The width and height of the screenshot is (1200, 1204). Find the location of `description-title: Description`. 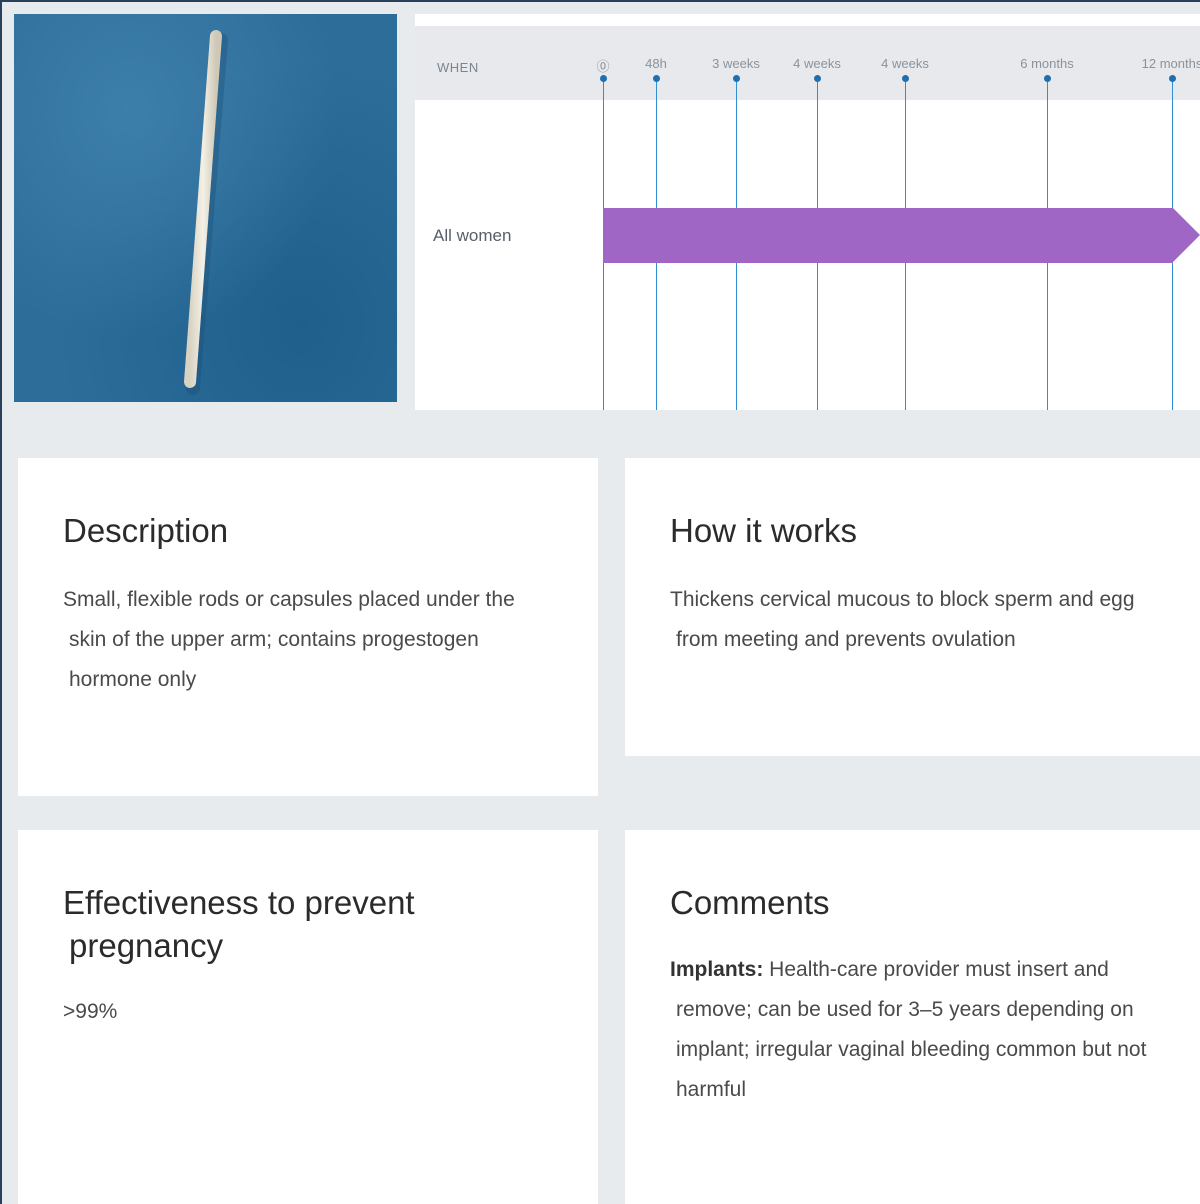

description-title: Description is located at coordinates (146, 530).